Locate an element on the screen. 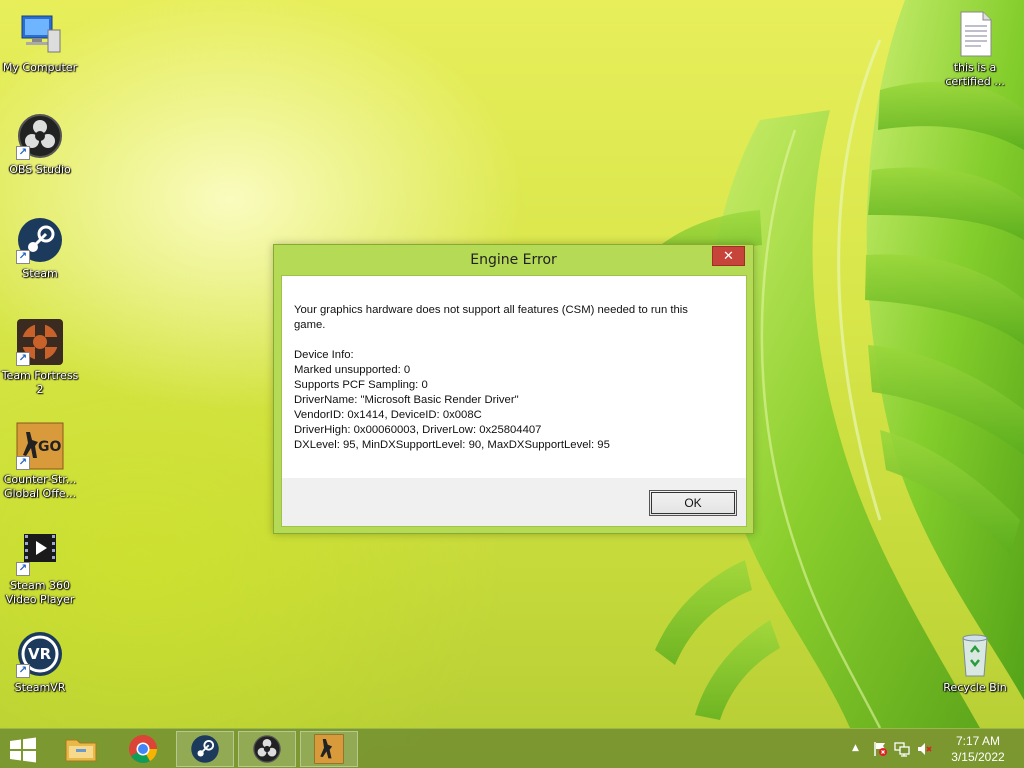 The height and width of the screenshot is (768, 1024). start-icon is located at coordinates (23, 750).